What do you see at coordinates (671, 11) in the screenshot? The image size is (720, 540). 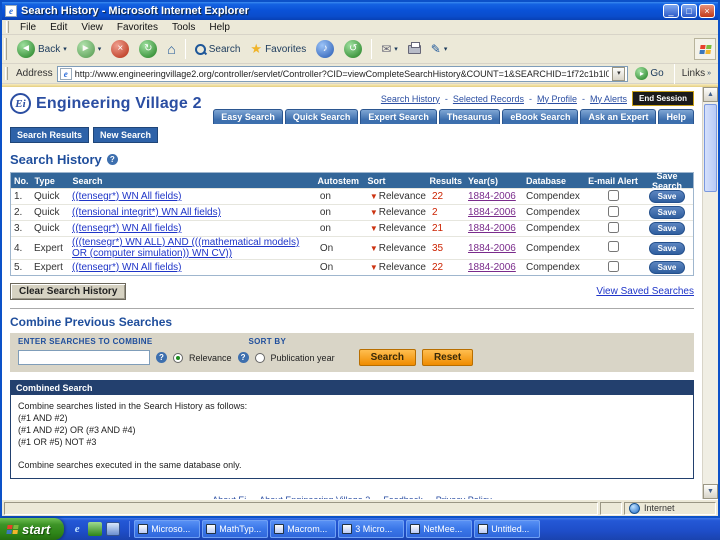 I see `minimize-button: _` at bounding box center [671, 11].